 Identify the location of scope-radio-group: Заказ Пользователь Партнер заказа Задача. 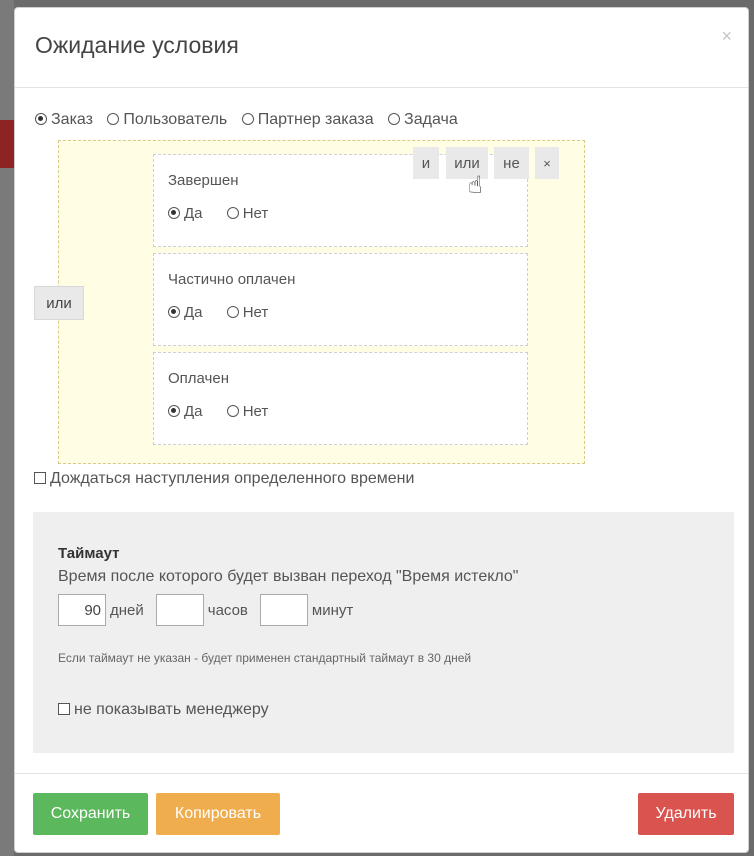
(251, 120).